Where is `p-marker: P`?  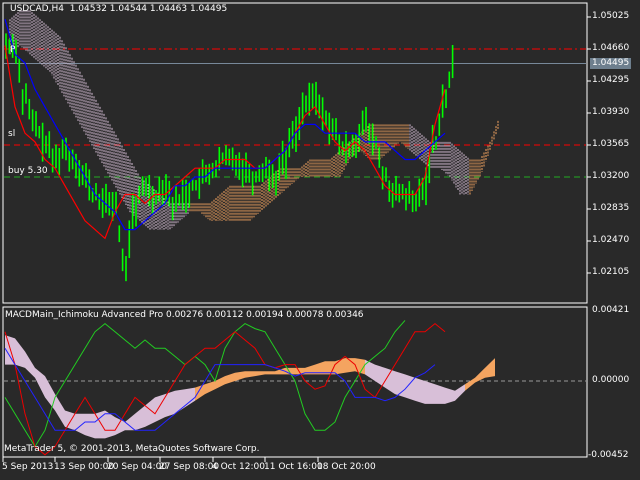 p-marker: P is located at coordinates (13, 50).